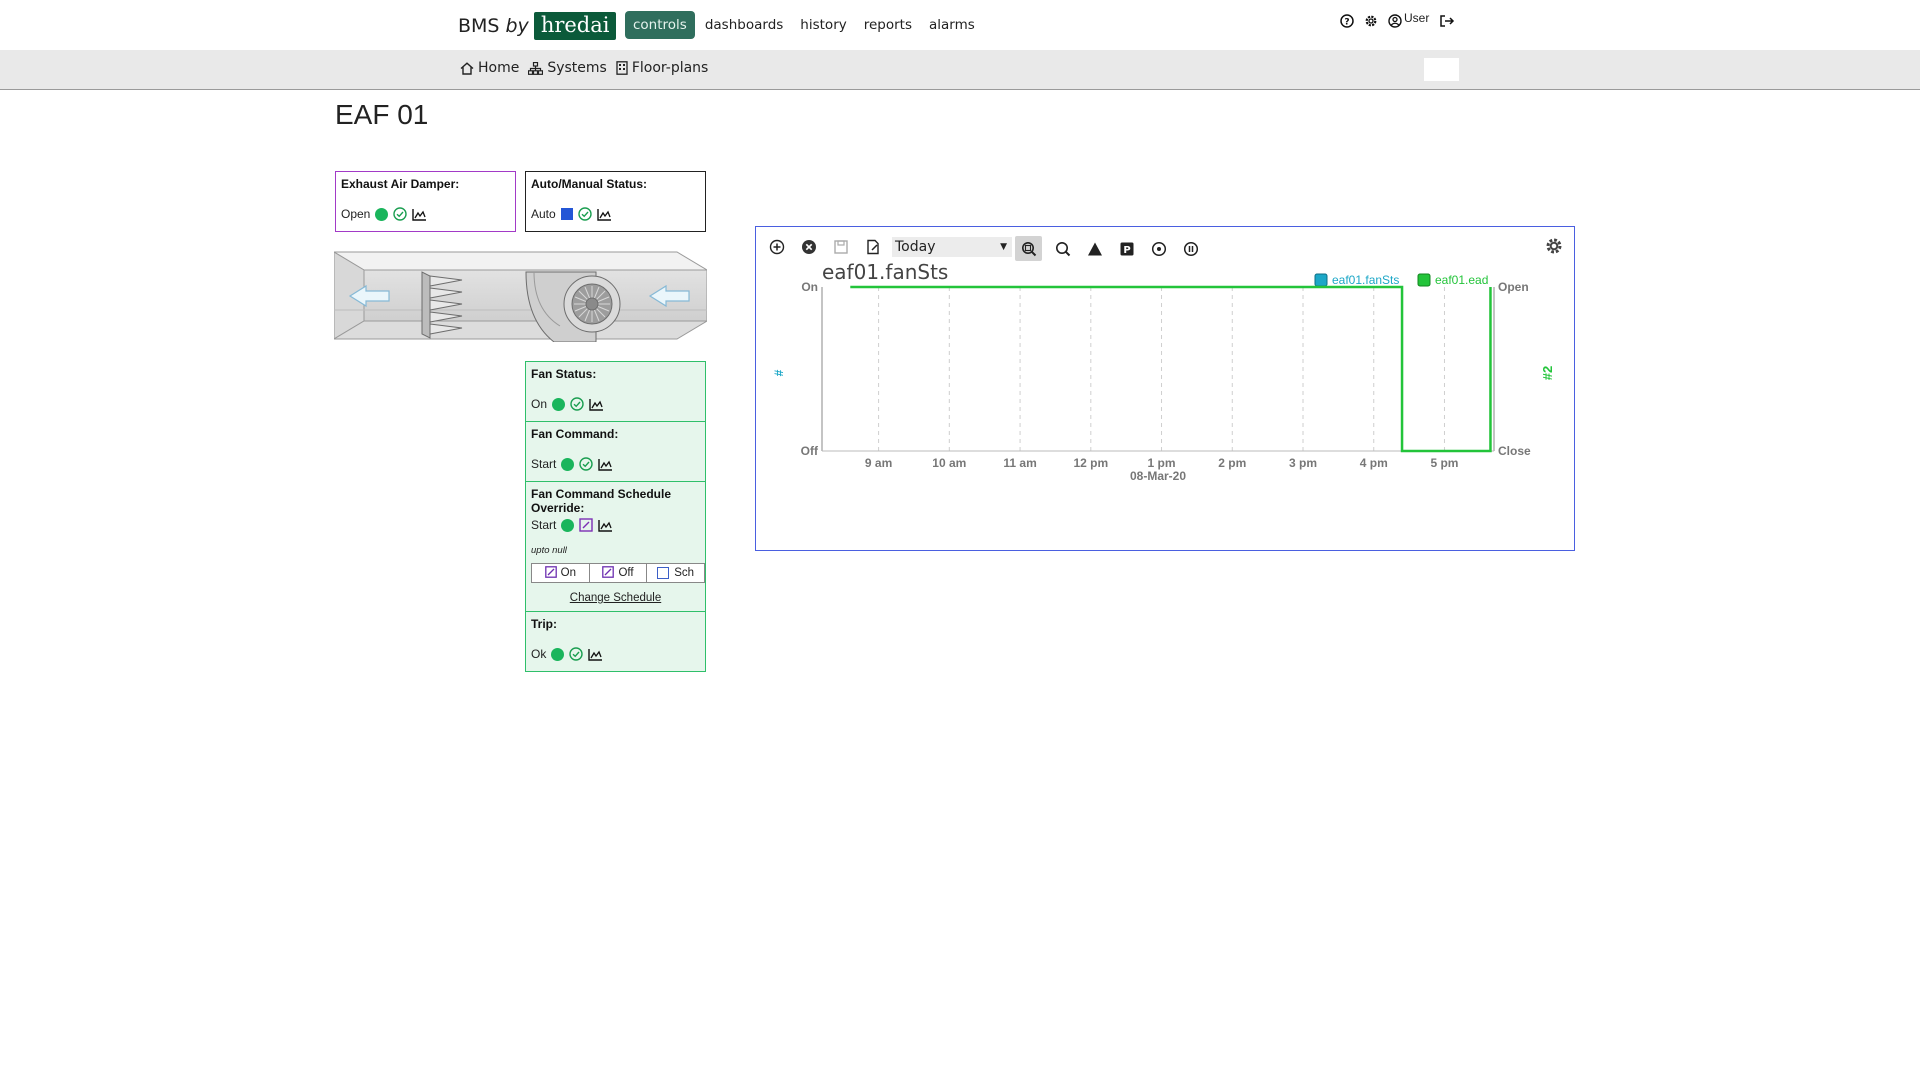  I want to click on fan-status-label: Fan Status:, so click(564, 374).